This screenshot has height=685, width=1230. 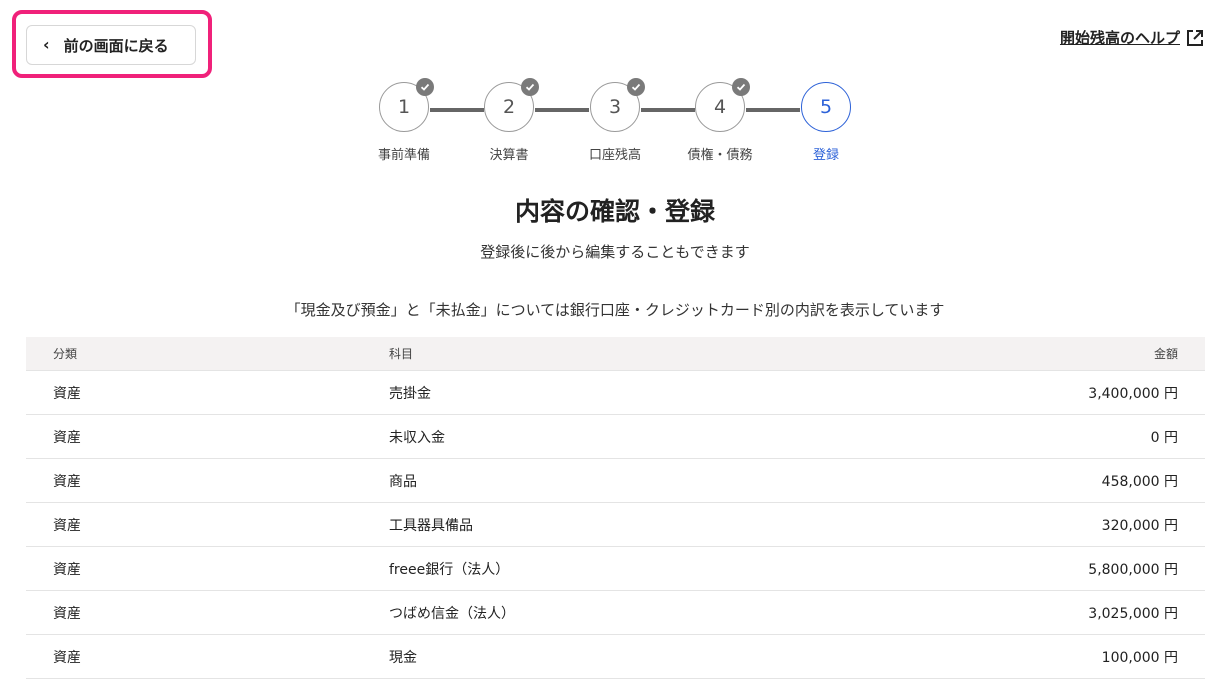 What do you see at coordinates (615, 525) in the screenshot?
I see `table-row: 資産 工具器具備品 320,000 円` at bounding box center [615, 525].